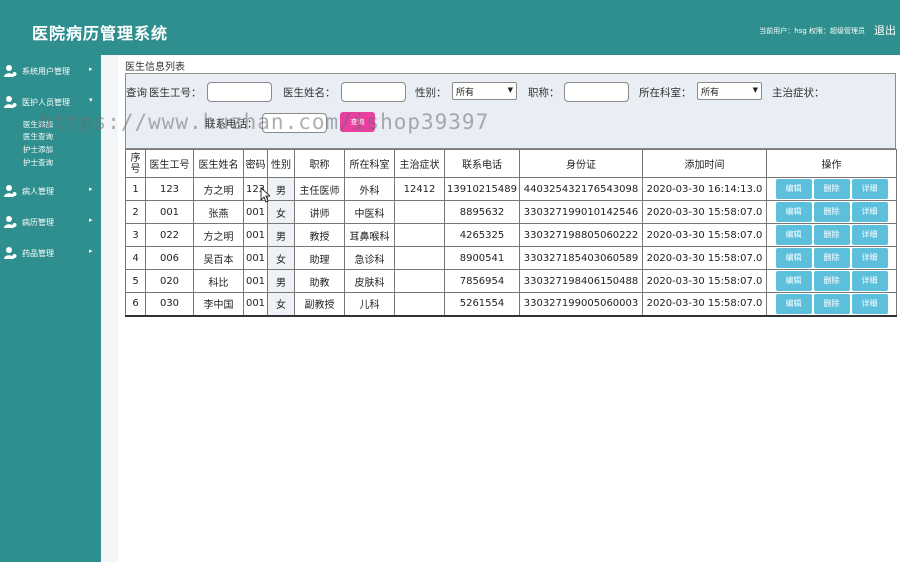 The height and width of the screenshot is (562, 900). I want to click on col-header-doctor-id: 医生工号, so click(169, 163).